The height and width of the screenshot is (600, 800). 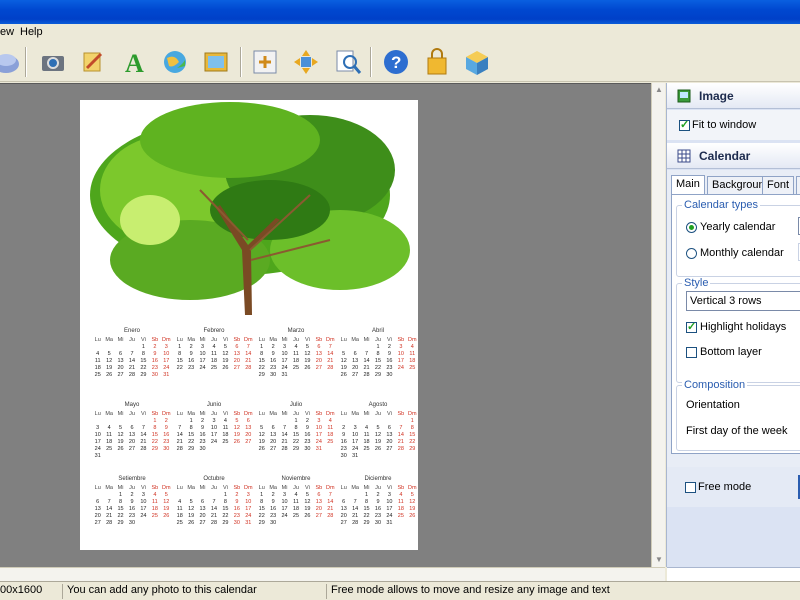 What do you see at coordinates (367, 502) in the screenshot?
I see `day-cell: 8` at bounding box center [367, 502].